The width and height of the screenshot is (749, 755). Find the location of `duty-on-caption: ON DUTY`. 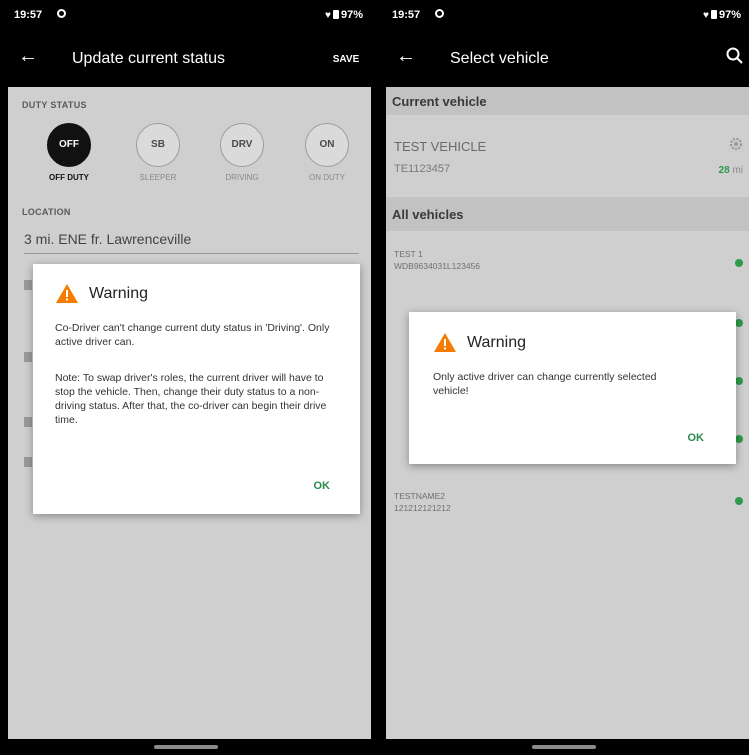

duty-on-caption: ON DUTY is located at coordinates (327, 177).